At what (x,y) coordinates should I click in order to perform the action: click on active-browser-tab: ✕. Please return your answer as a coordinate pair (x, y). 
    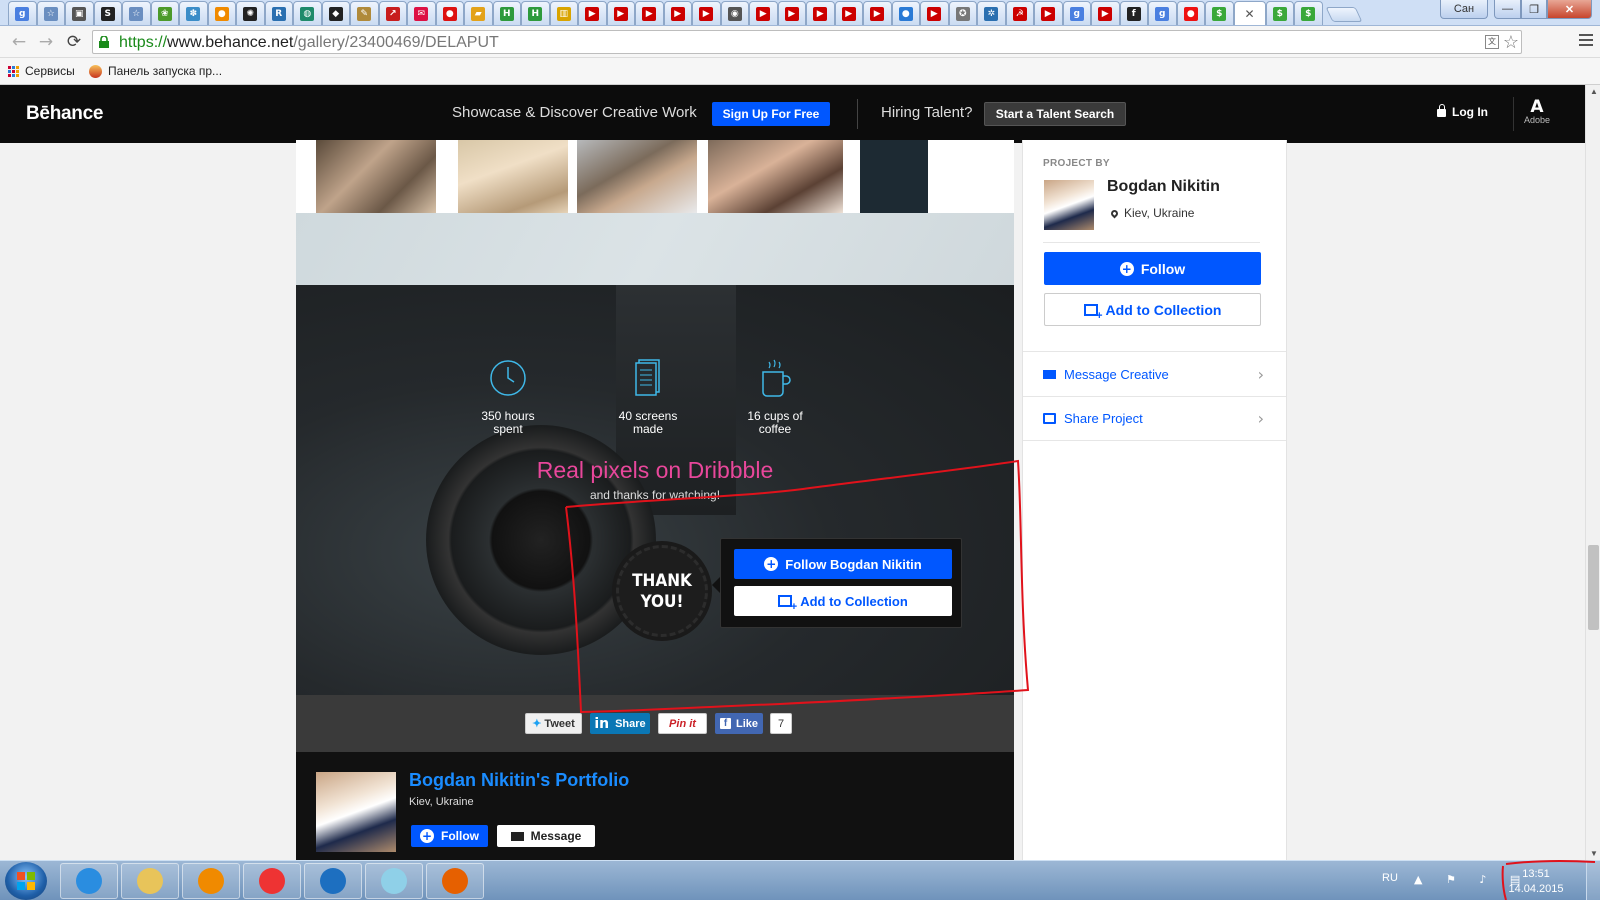
    Looking at the image, I should click on (1249, 13).